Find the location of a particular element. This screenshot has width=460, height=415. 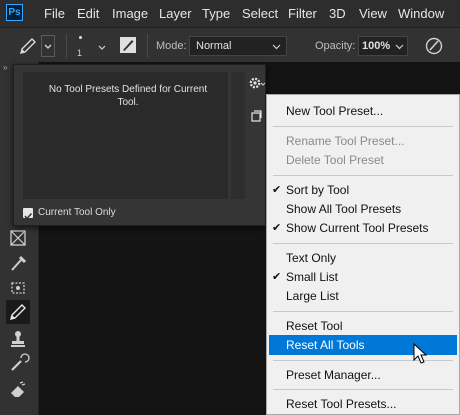

brush-size-value: 1 is located at coordinates (80, 53).